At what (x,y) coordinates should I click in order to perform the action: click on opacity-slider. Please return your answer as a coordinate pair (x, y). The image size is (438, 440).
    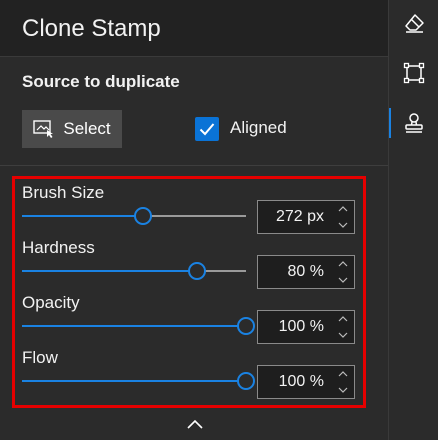
    Looking at the image, I should click on (138, 326).